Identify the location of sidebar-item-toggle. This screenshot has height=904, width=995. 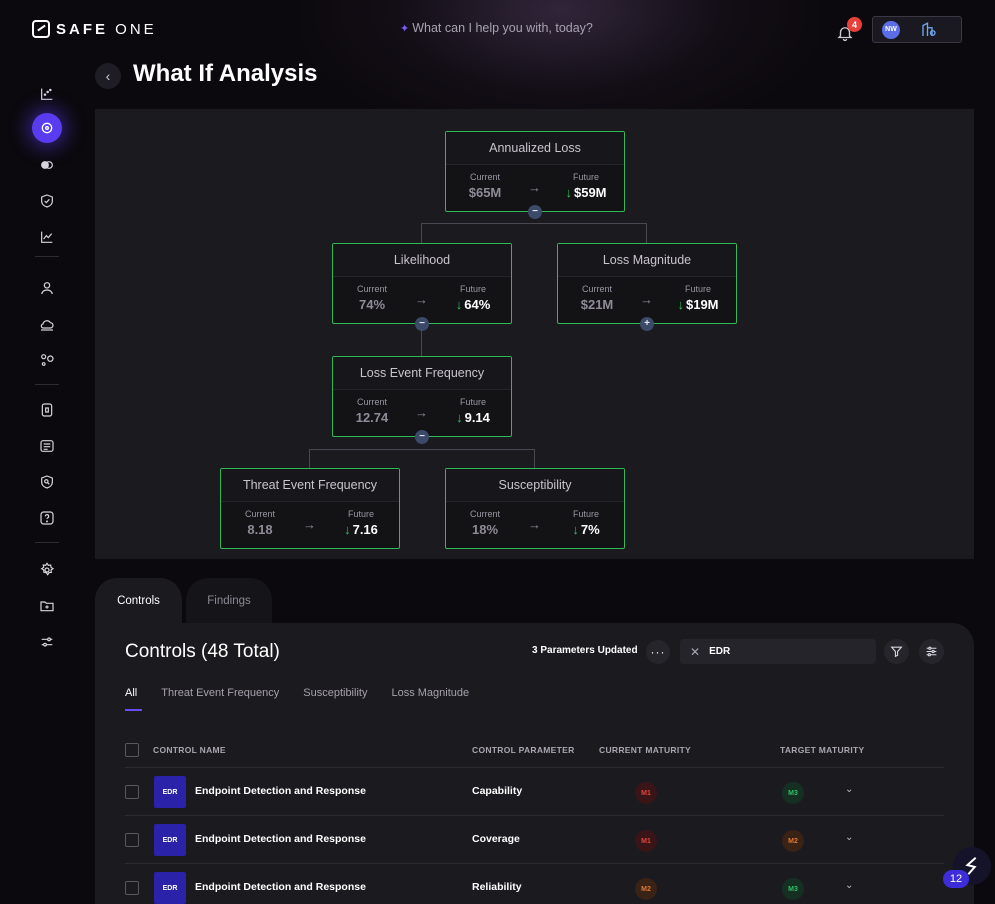
(47, 165).